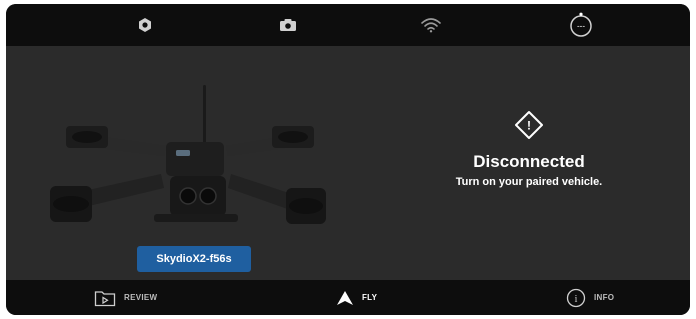 The image size is (696, 319). Describe the element at coordinates (604, 297) in the screenshot. I see `nav-info-label: INFO` at that location.